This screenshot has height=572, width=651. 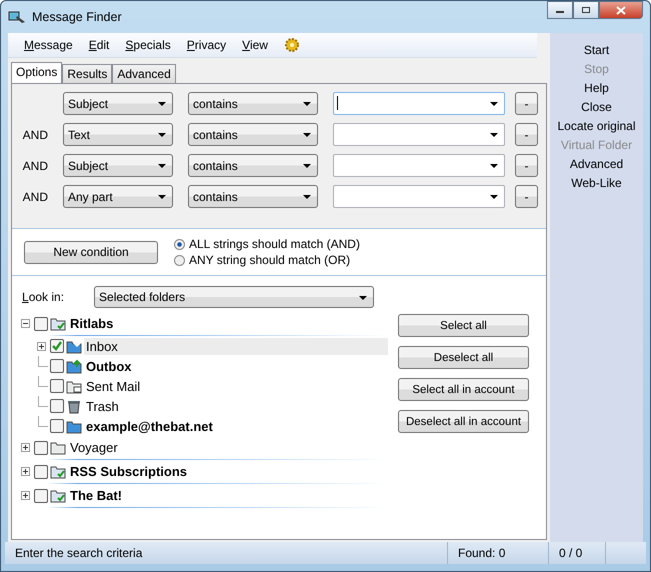 What do you see at coordinates (463, 421) in the screenshot?
I see `tree-action-button: Deselect all in account` at bounding box center [463, 421].